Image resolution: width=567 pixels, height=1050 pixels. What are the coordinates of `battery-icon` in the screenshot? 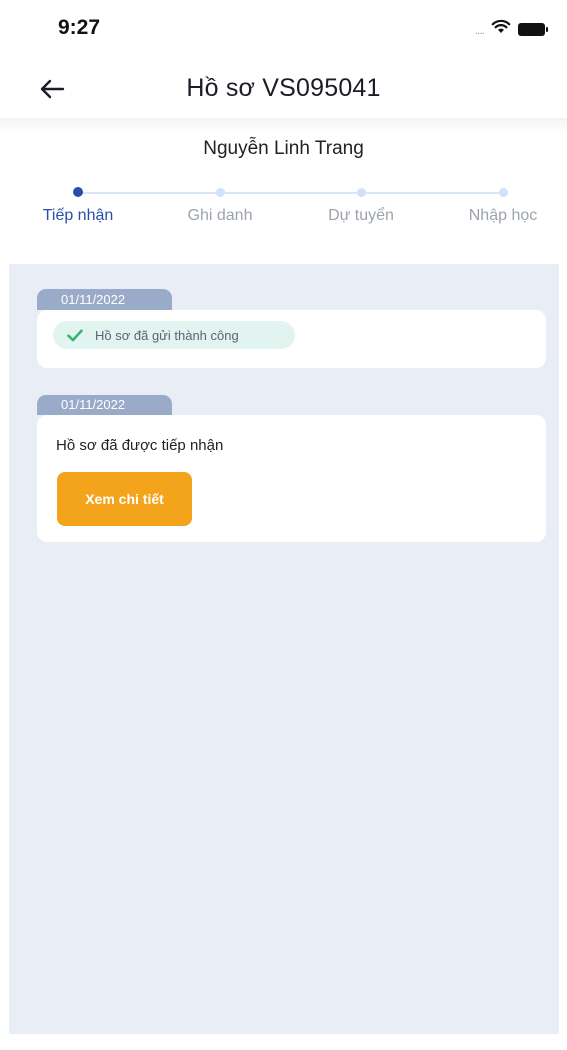 It's located at (533, 29).